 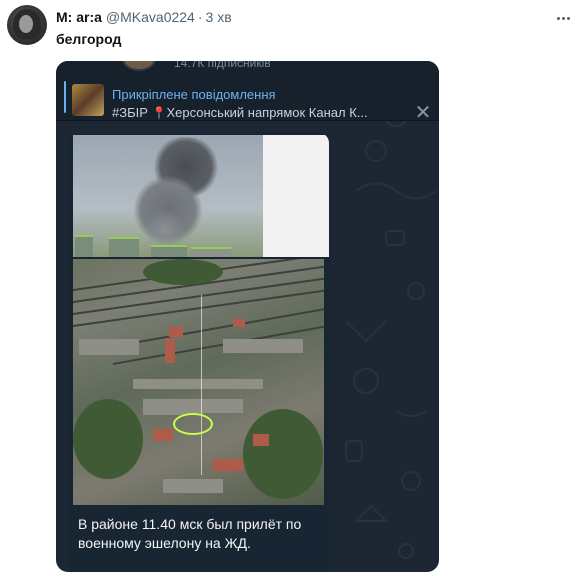 What do you see at coordinates (89, 39) in the screenshot?
I see `tweet-text: белгород` at bounding box center [89, 39].